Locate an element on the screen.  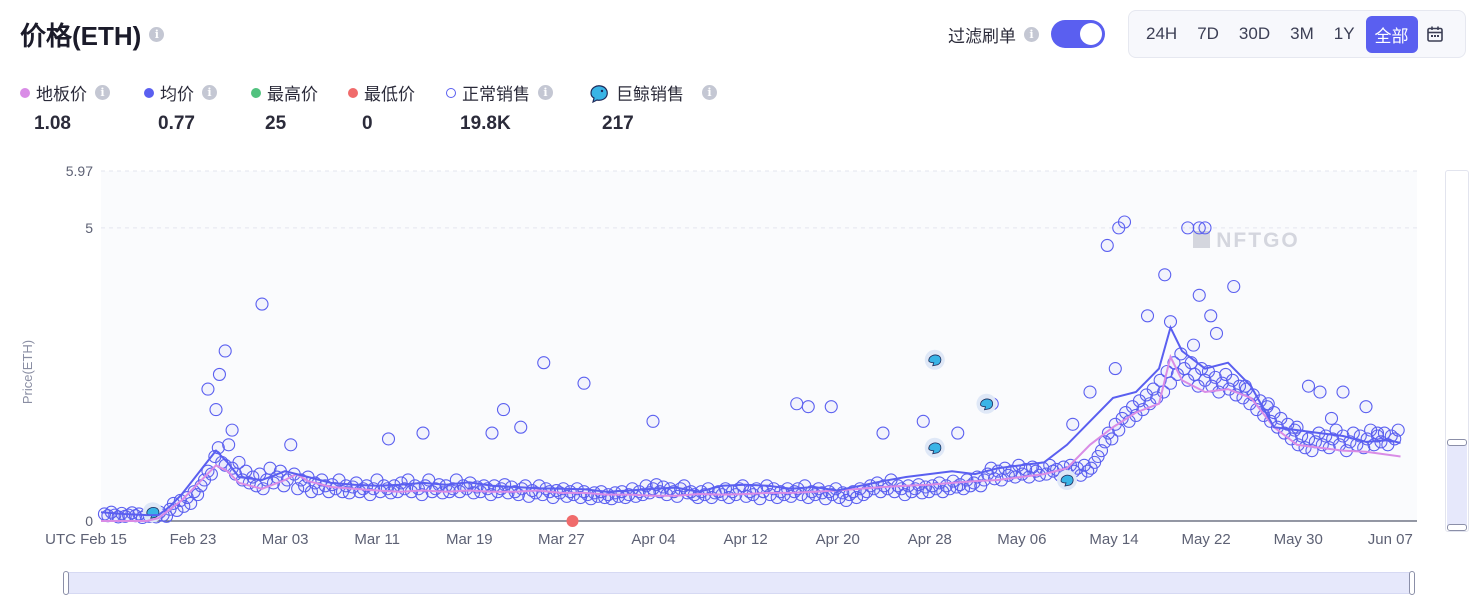
range-end-handle is located at coordinates (1412, 583).